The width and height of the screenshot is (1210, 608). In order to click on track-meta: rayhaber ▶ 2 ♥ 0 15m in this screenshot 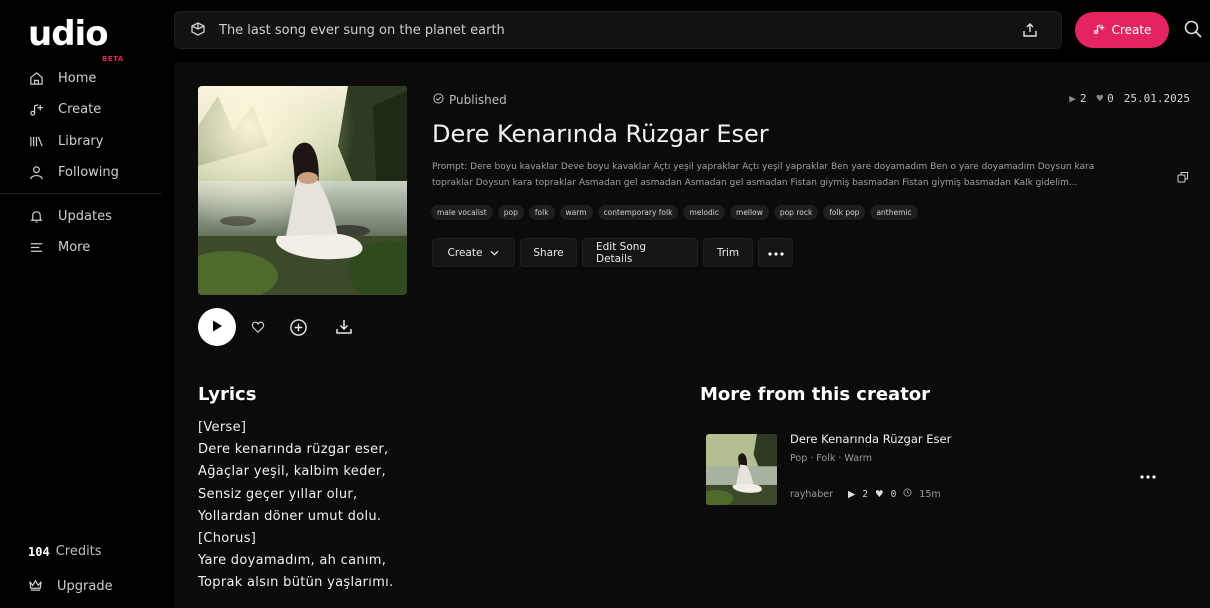, I will do `click(865, 494)`.